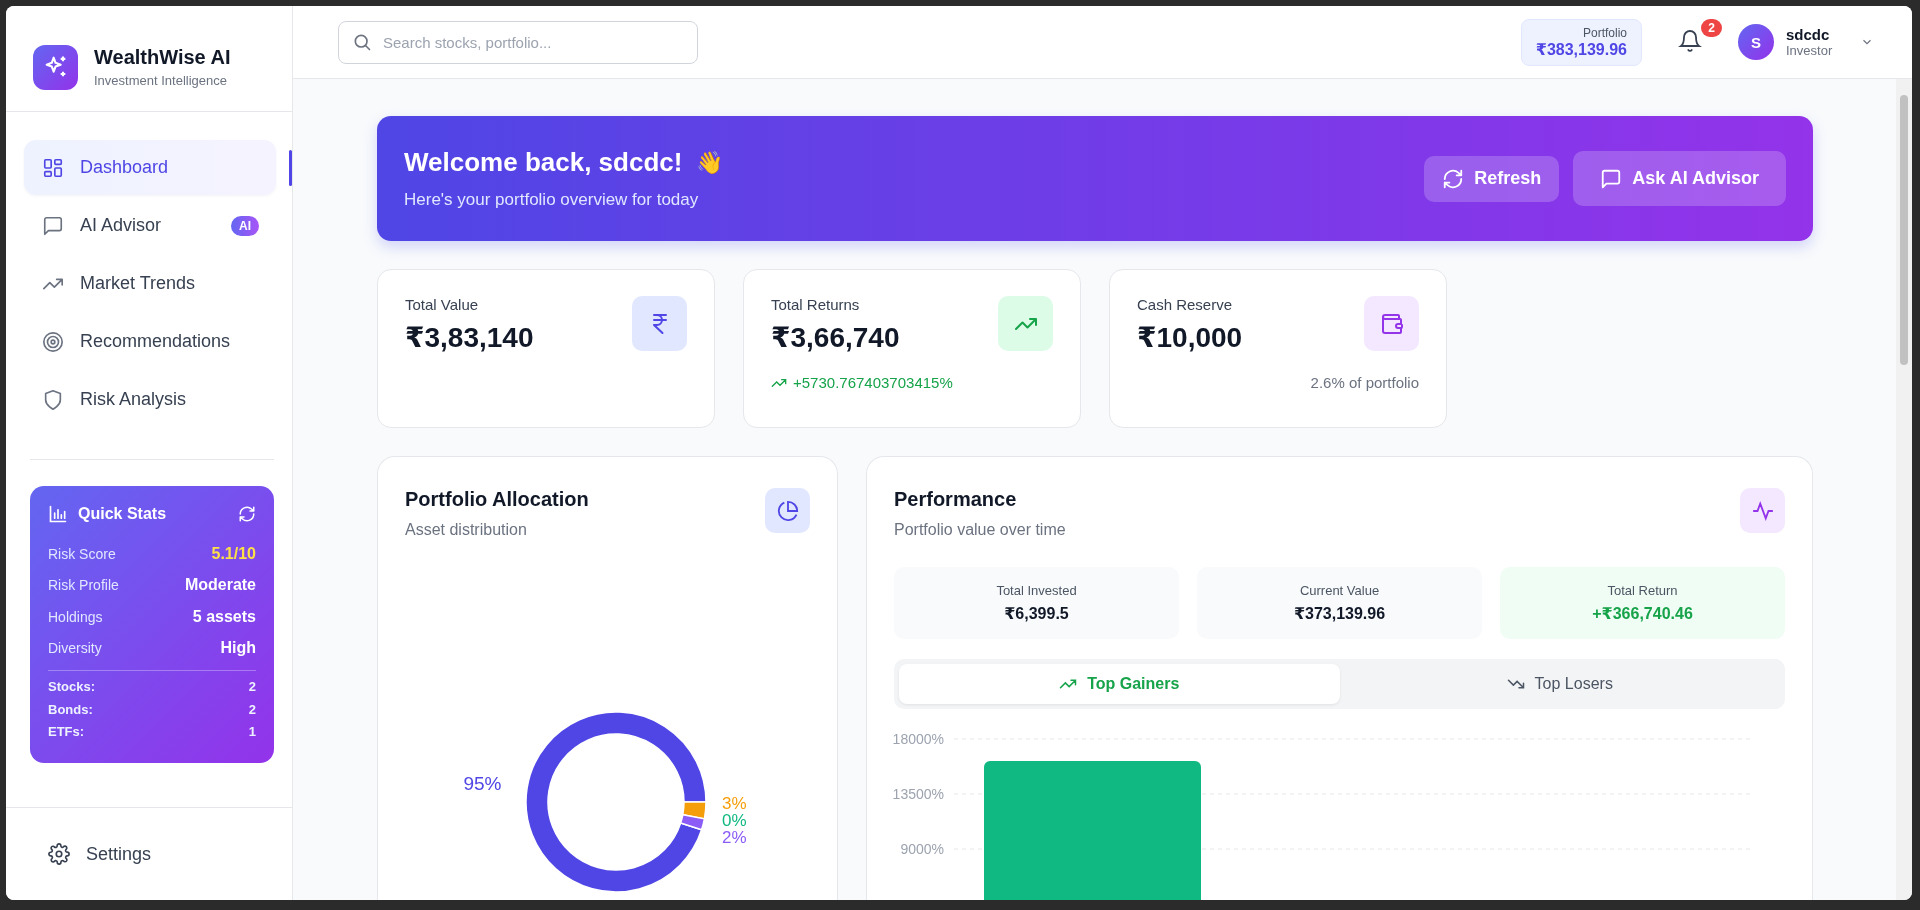  What do you see at coordinates (150, 399) in the screenshot?
I see `nav-item: Risk Analysis` at bounding box center [150, 399].